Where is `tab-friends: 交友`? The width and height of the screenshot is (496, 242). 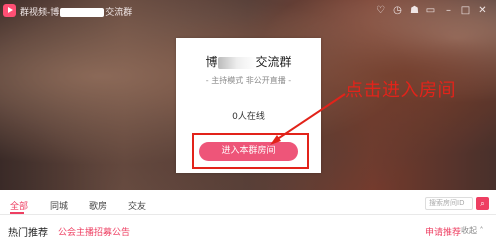 tab-friends: 交友 is located at coordinates (137, 205).